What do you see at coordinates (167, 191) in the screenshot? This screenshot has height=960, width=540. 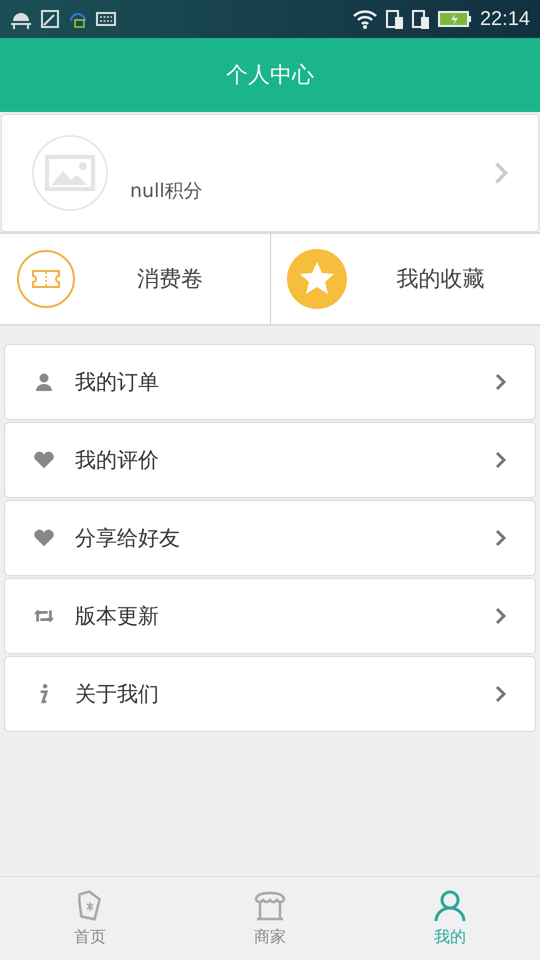 I see `points-text: null积分` at bounding box center [167, 191].